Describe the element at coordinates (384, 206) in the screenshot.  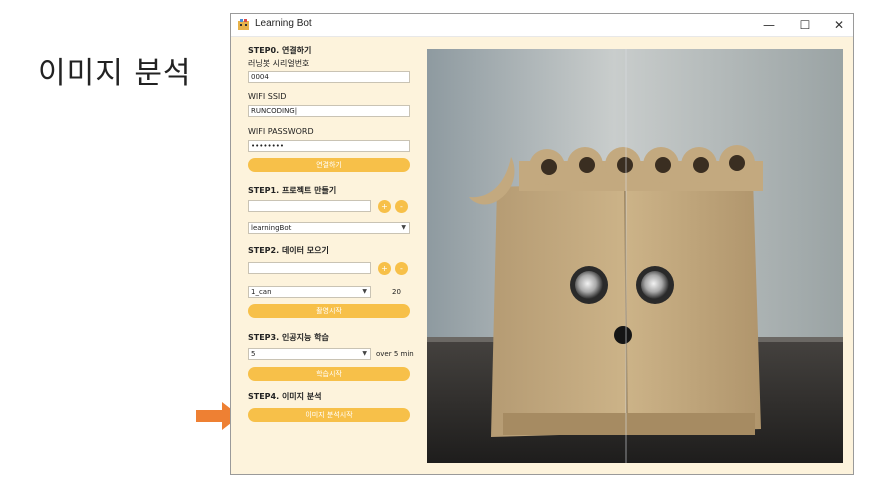
I see `add-project-button: +` at that location.